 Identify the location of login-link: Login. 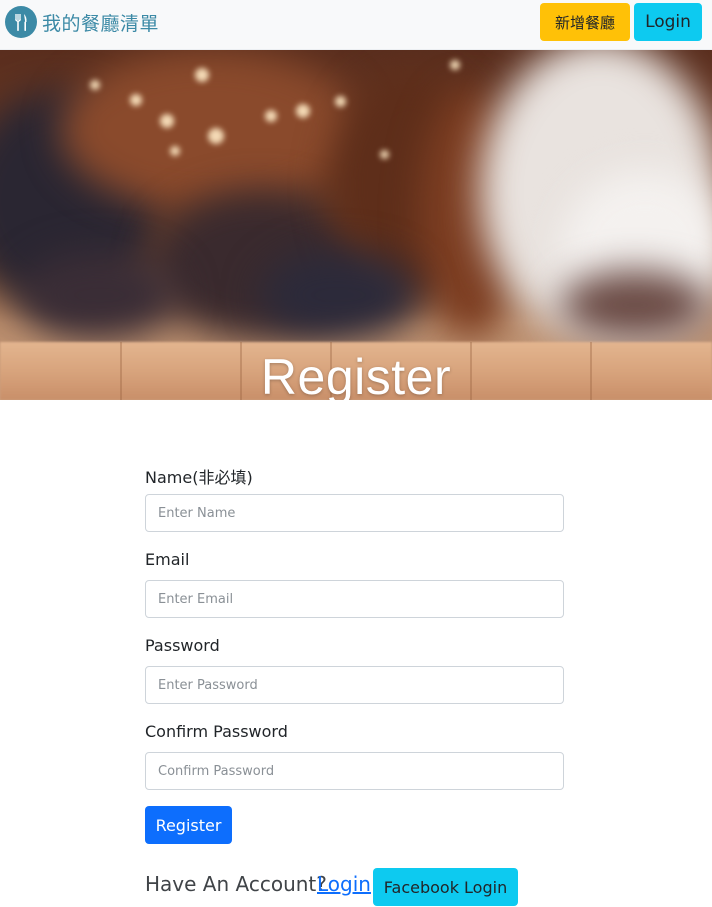
(344, 884).